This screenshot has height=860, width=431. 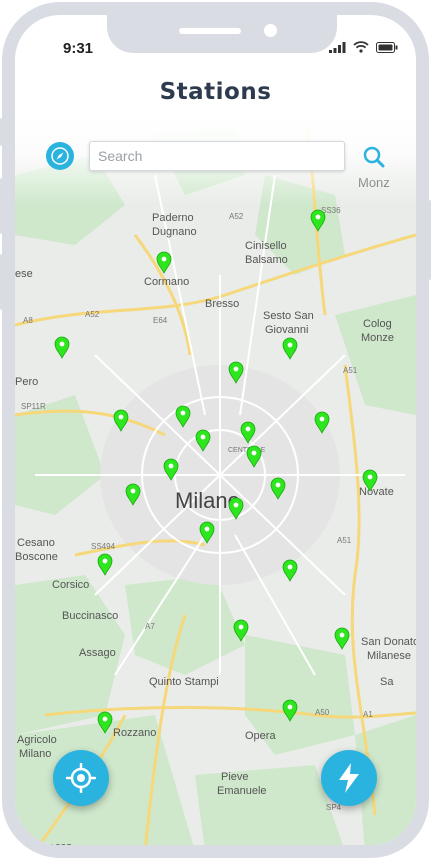 I want to click on search-button, so click(x=374, y=157).